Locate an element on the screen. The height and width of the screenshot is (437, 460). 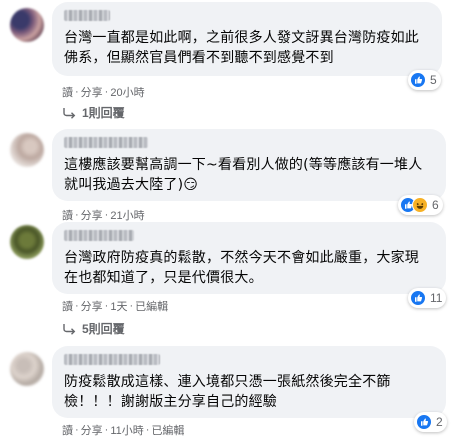
replies-label: 5則回覆 is located at coordinates (103, 329).